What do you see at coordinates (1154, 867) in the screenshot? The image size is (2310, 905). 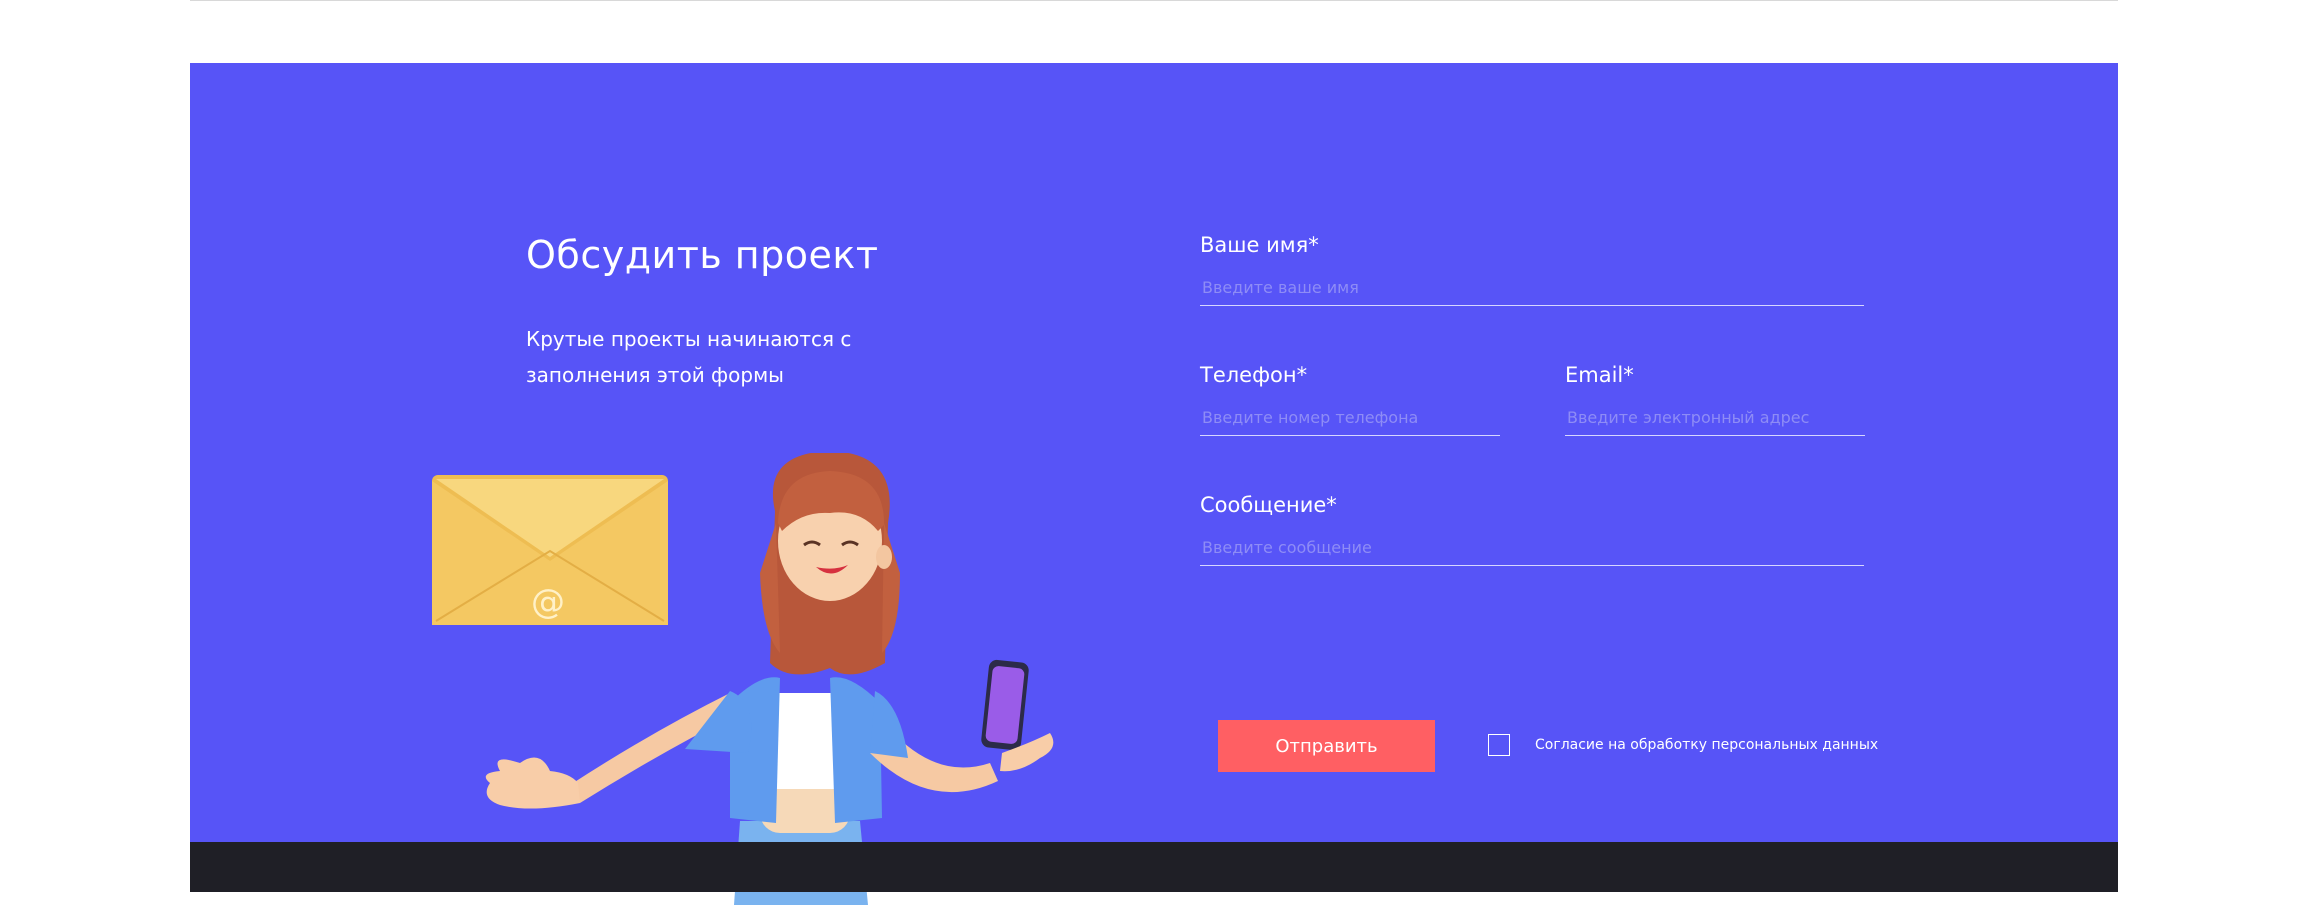 I see `footer-strip` at bounding box center [1154, 867].